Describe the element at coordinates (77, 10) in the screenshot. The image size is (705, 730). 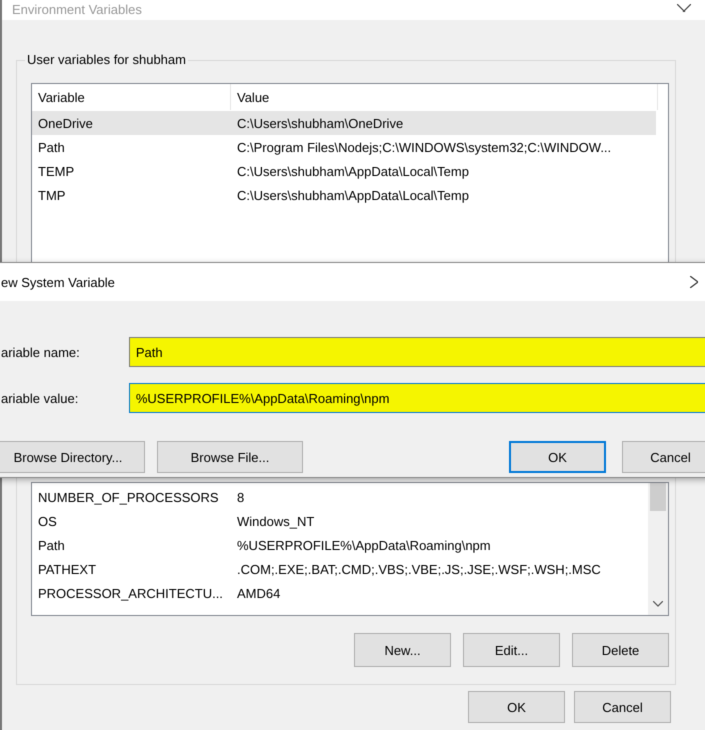
I see `window-title: Environment Variables` at that location.